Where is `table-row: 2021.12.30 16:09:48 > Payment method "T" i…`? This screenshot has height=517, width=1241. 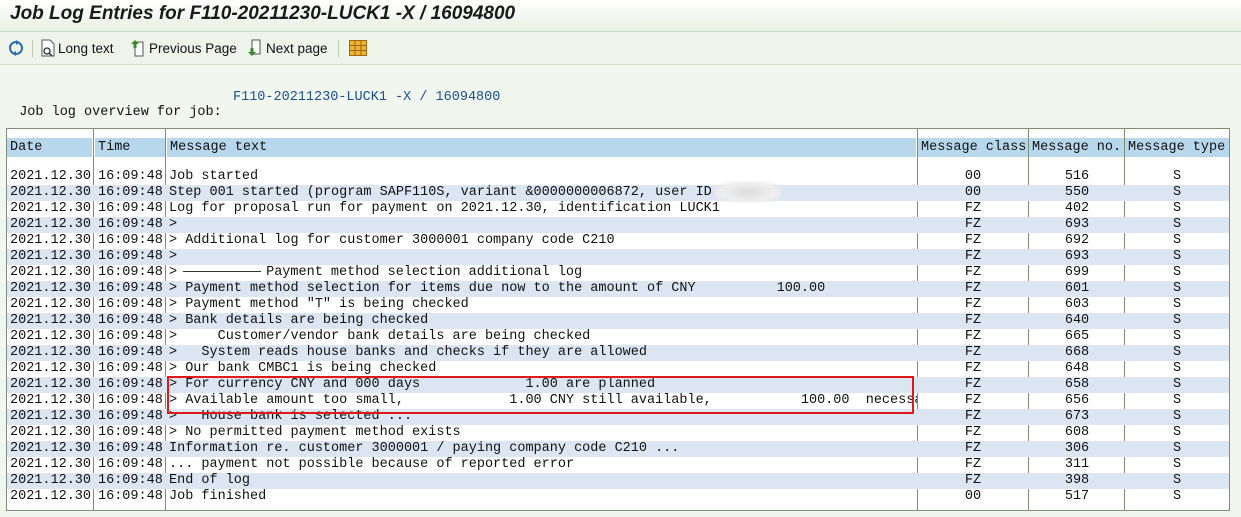
table-row: 2021.12.30 16:09:48 > Payment method "T" i… is located at coordinates (618, 305).